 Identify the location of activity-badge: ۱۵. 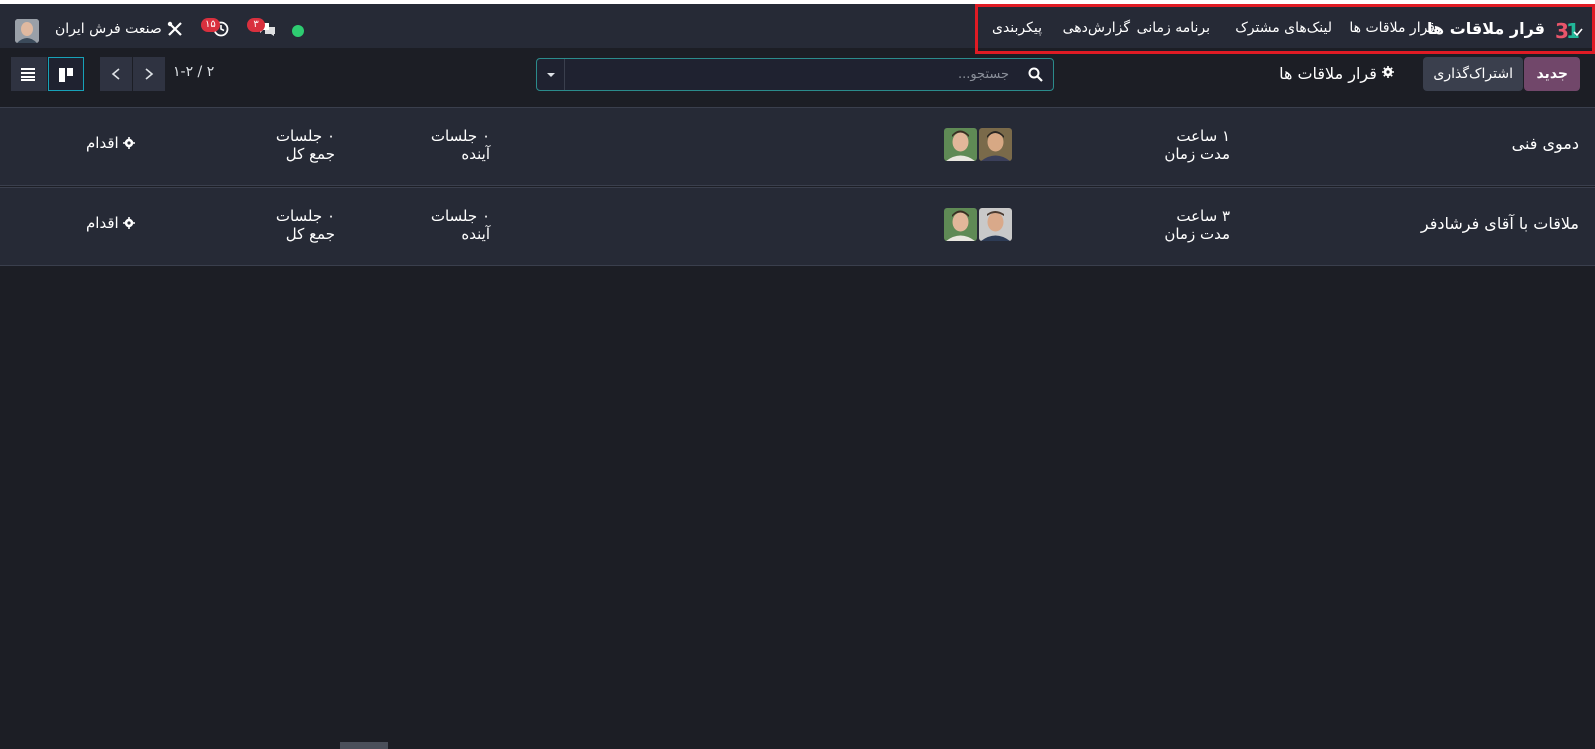
(210, 25).